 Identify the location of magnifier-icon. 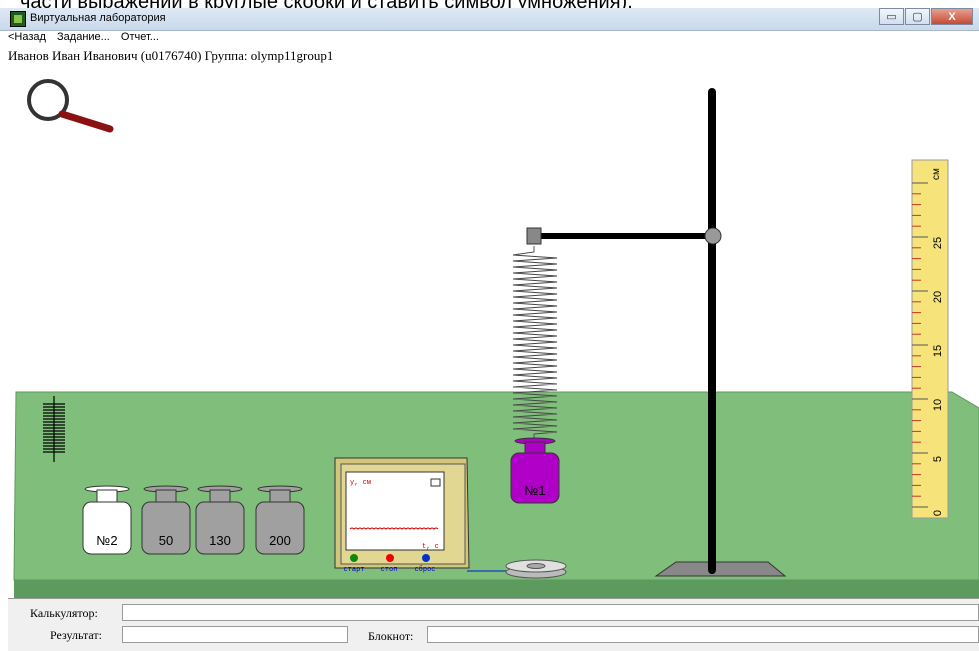
(70, 106).